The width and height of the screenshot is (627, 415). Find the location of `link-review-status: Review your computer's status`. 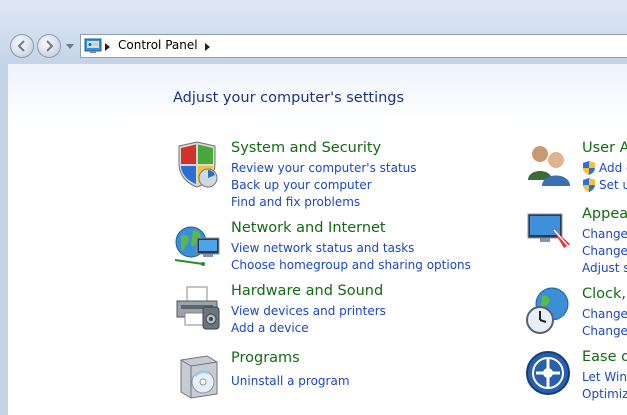

link-review-status: Review your computer's status is located at coordinates (324, 168).